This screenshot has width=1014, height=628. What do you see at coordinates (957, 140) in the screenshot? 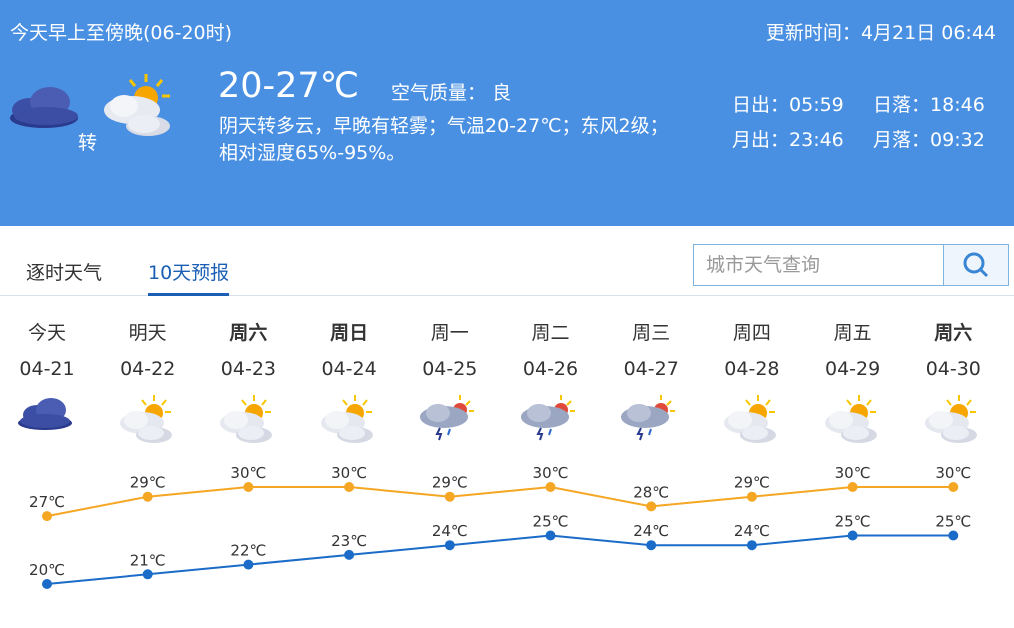
I see `moonset-time: 09:32` at bounding box center [957, 140].